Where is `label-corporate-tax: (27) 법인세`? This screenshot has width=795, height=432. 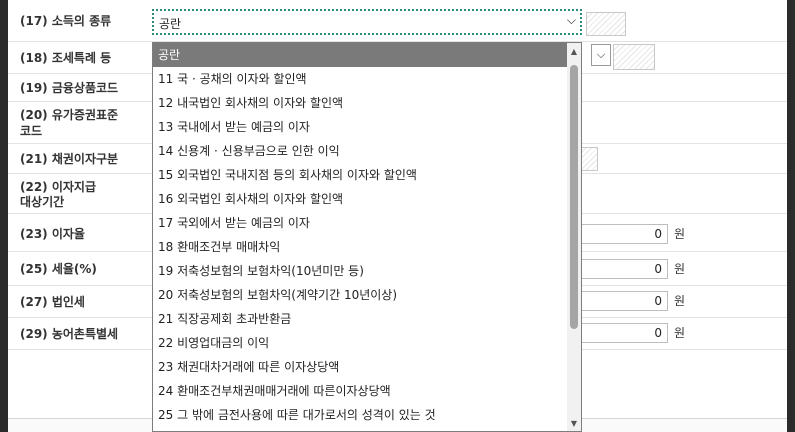
label-corporate-tax: (27) 법인세 is located at coordinates (52, 302).